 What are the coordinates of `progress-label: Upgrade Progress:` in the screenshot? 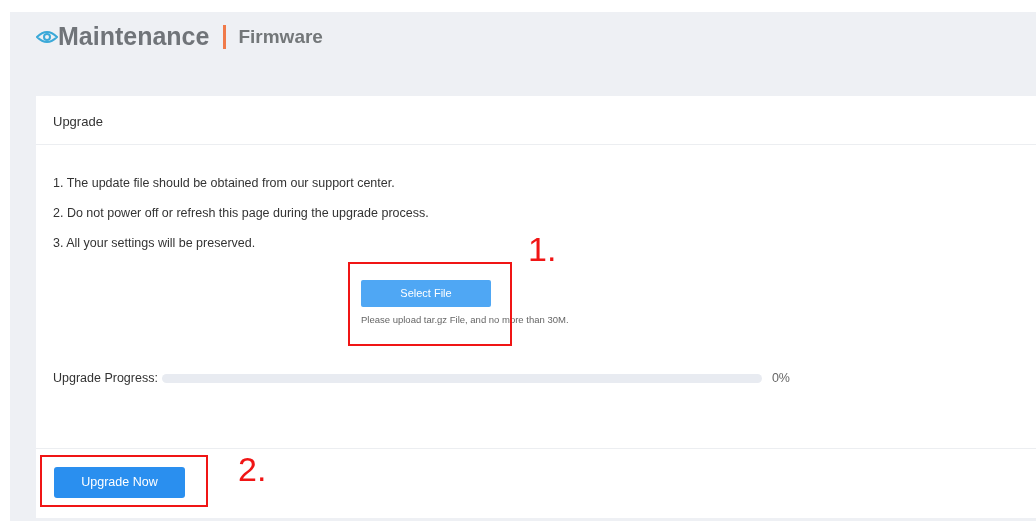 It's located at (105, 378).